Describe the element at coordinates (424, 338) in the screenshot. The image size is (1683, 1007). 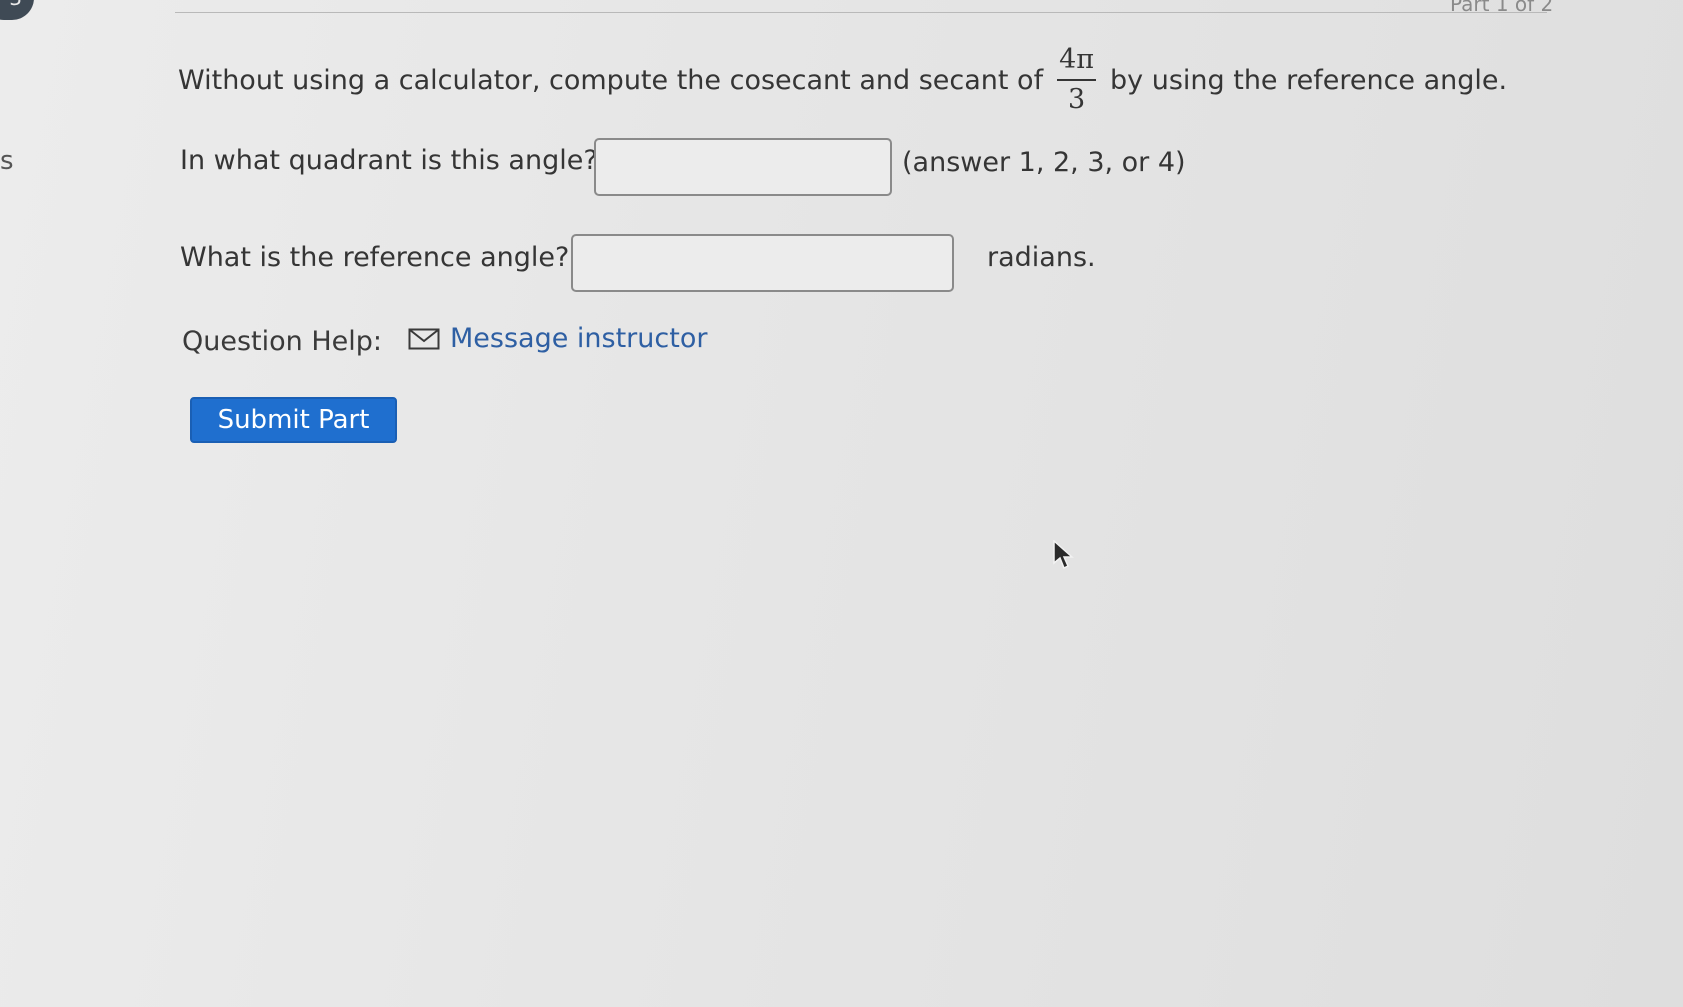
I see `mail-icon` at that location.